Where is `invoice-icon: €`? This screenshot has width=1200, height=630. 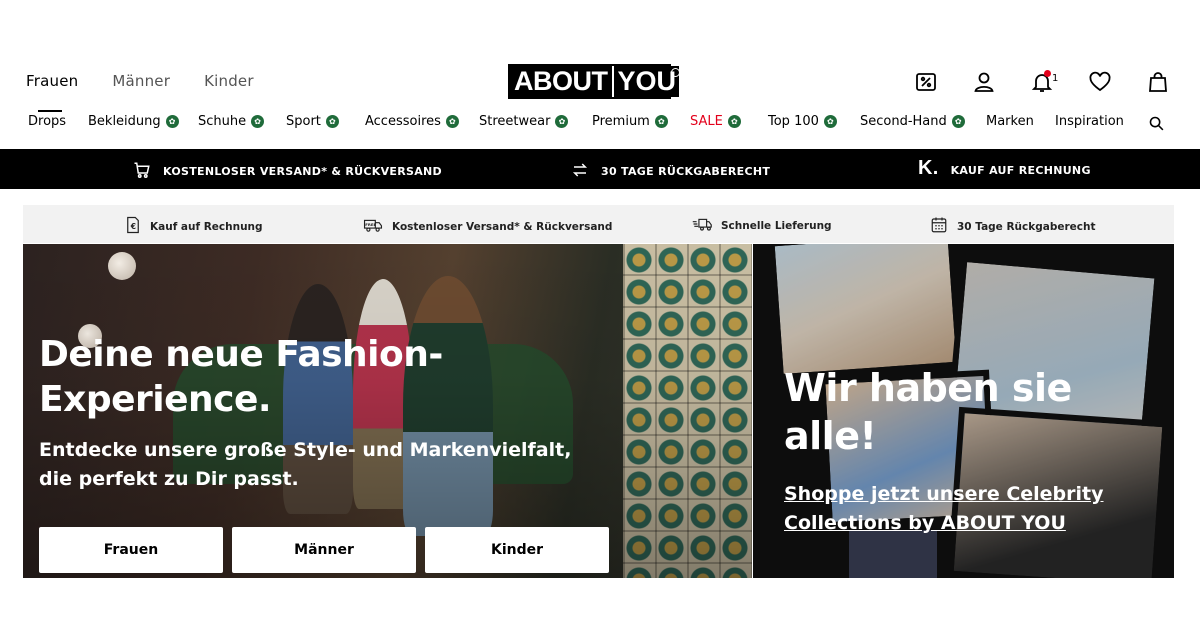
invoice-icon: € is located at coordinates (133, 226).